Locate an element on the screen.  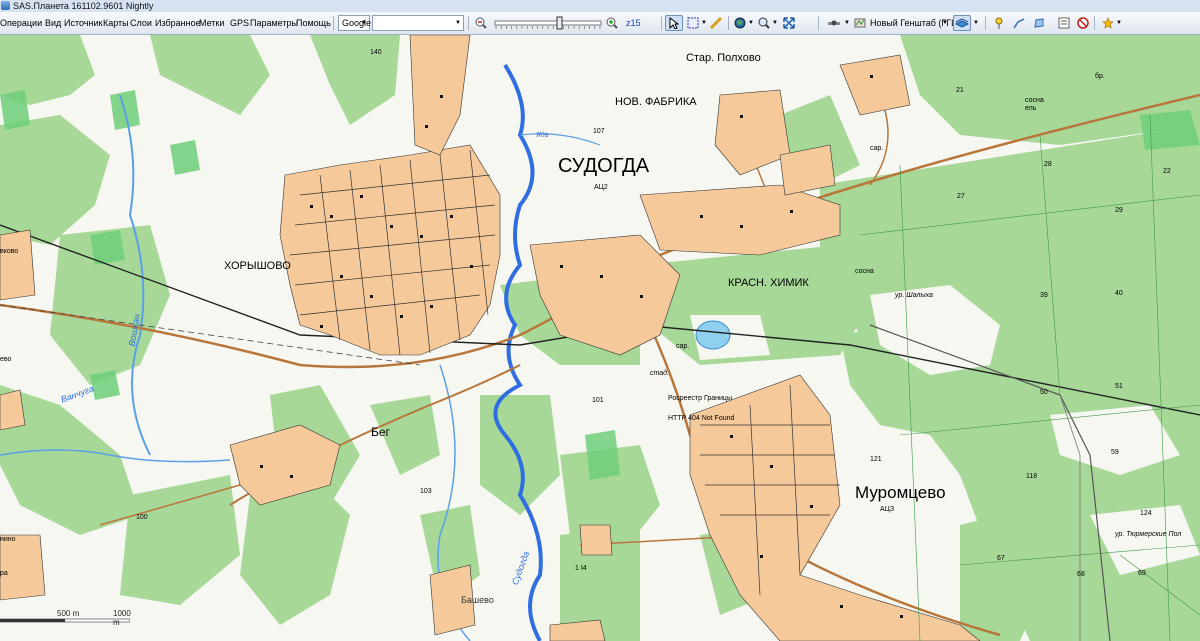
selection-tool-button is located at coordinates (693, 23).